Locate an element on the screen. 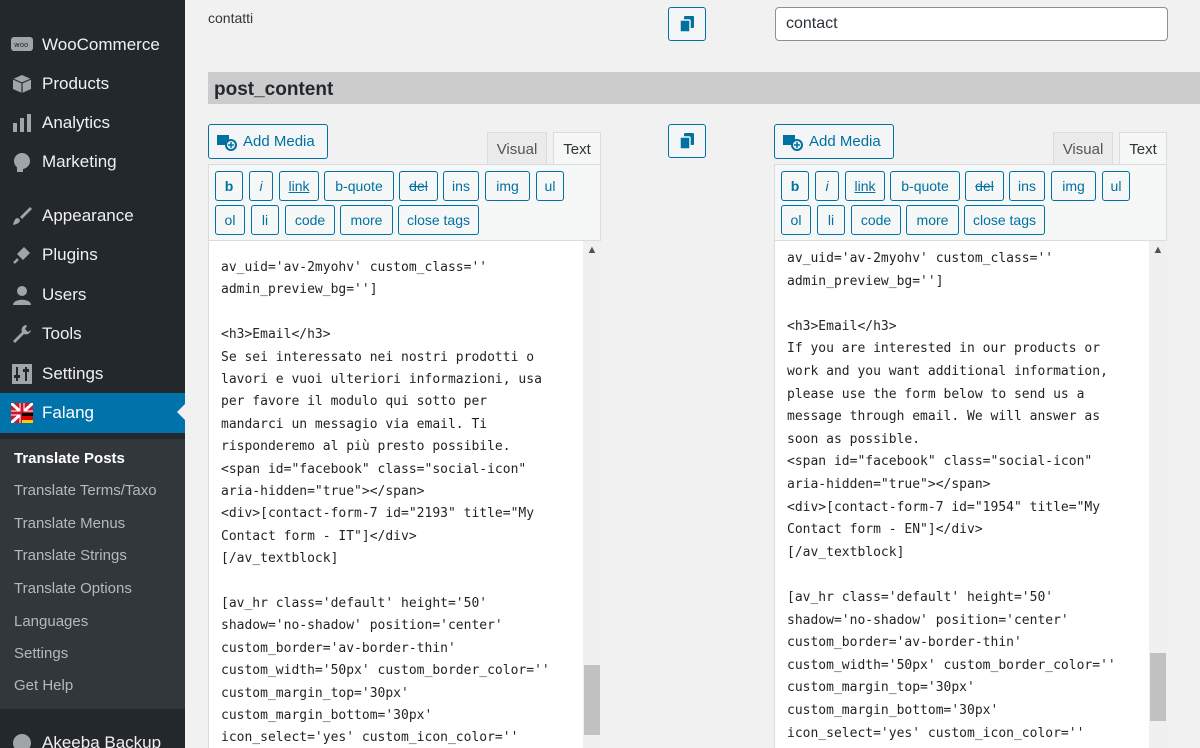 The height and width of the screenshot is (748, 1200). menu-label: Tools is located at coordinates (62, 333).